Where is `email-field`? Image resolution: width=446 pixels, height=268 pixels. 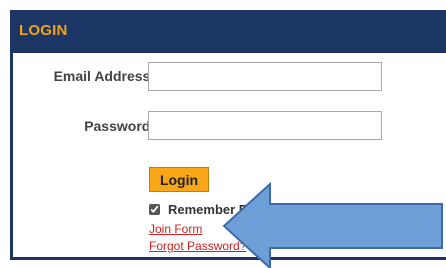 email-field is located at coordinates (265, 76).